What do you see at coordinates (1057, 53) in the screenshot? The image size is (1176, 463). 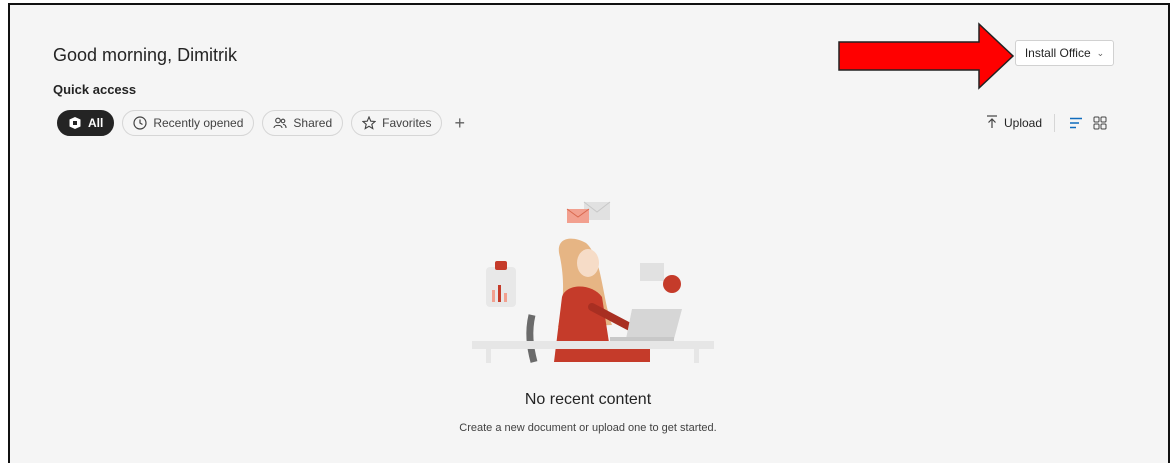 I see `install-office-label: Install Office` at bounding box center [1057, 53].